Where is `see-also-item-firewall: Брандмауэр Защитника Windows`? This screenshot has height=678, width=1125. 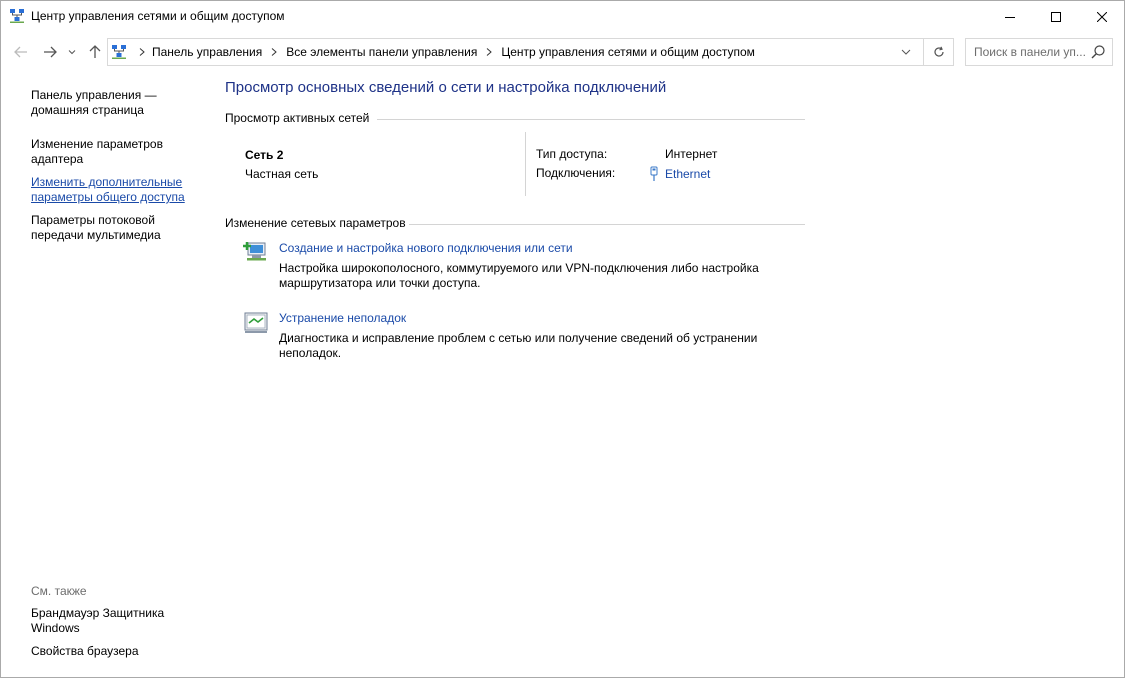
see-also-item-firewall: Брандмауэр Защитника Windows is located at coordinates (106, 621).